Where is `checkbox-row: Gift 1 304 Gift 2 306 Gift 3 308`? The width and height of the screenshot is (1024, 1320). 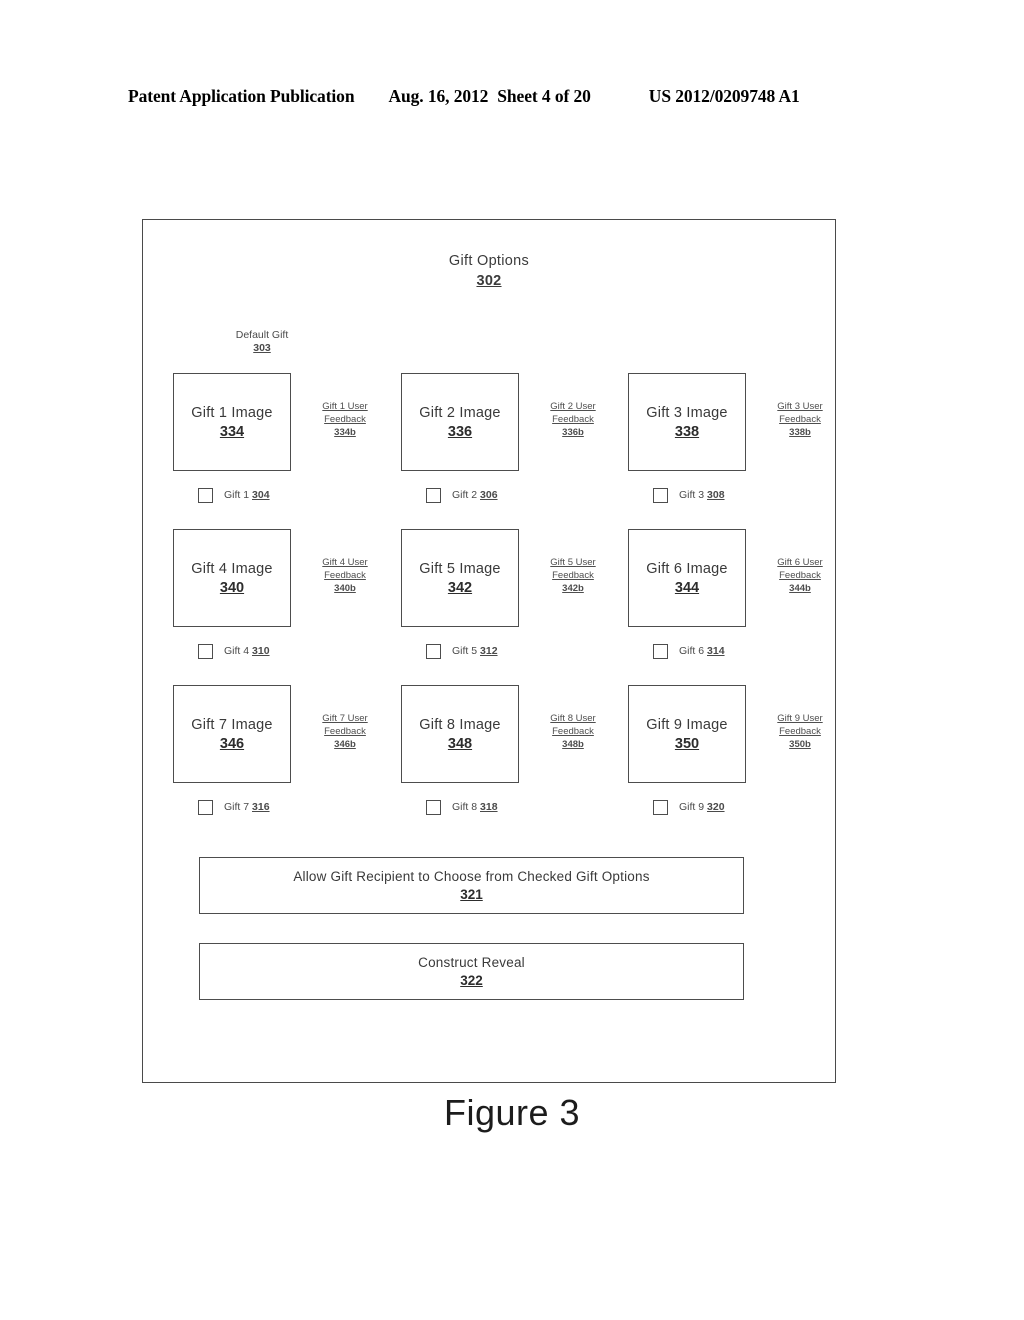 checkbox-row: Gift 1 304 Gift 2 306 Gift 3 308 is located at coordinates (489, 495).